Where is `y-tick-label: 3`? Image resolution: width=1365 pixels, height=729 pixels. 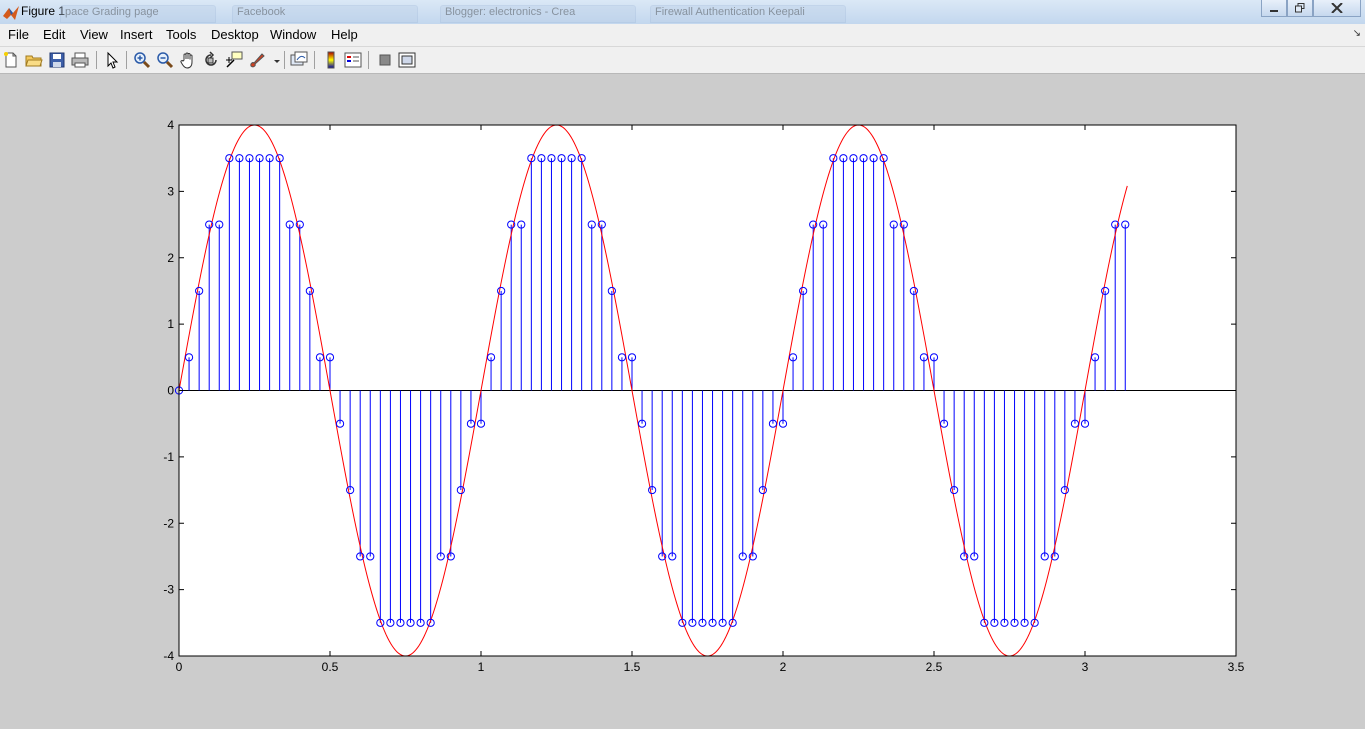
y-tick-label: 3 is located at coordinates (170, 191).